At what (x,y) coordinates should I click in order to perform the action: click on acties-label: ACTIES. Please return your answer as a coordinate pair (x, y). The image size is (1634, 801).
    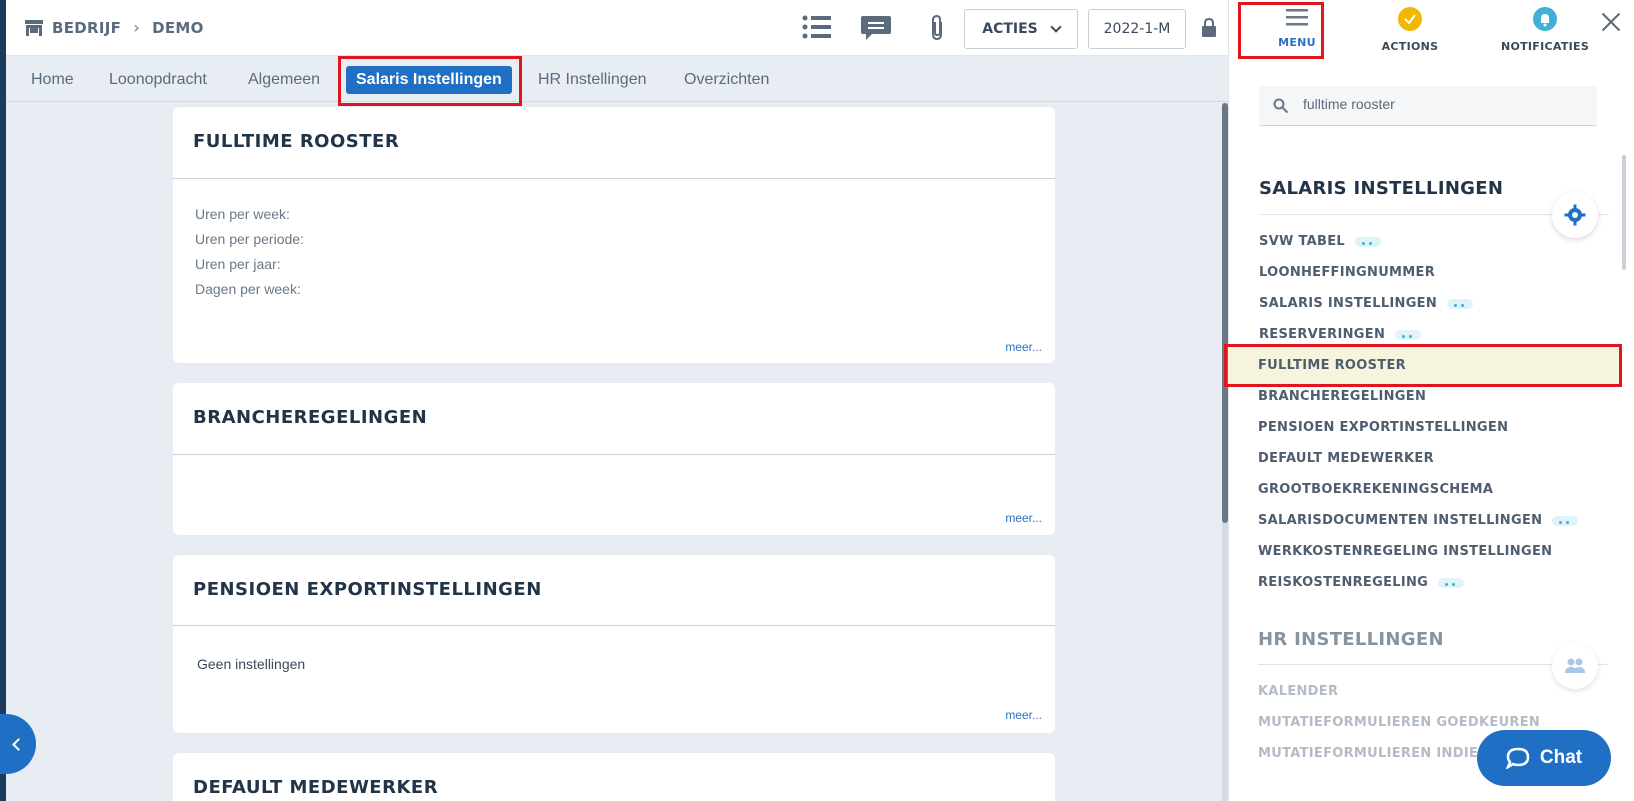
    Looking at the image, I should click on (1010, 29).